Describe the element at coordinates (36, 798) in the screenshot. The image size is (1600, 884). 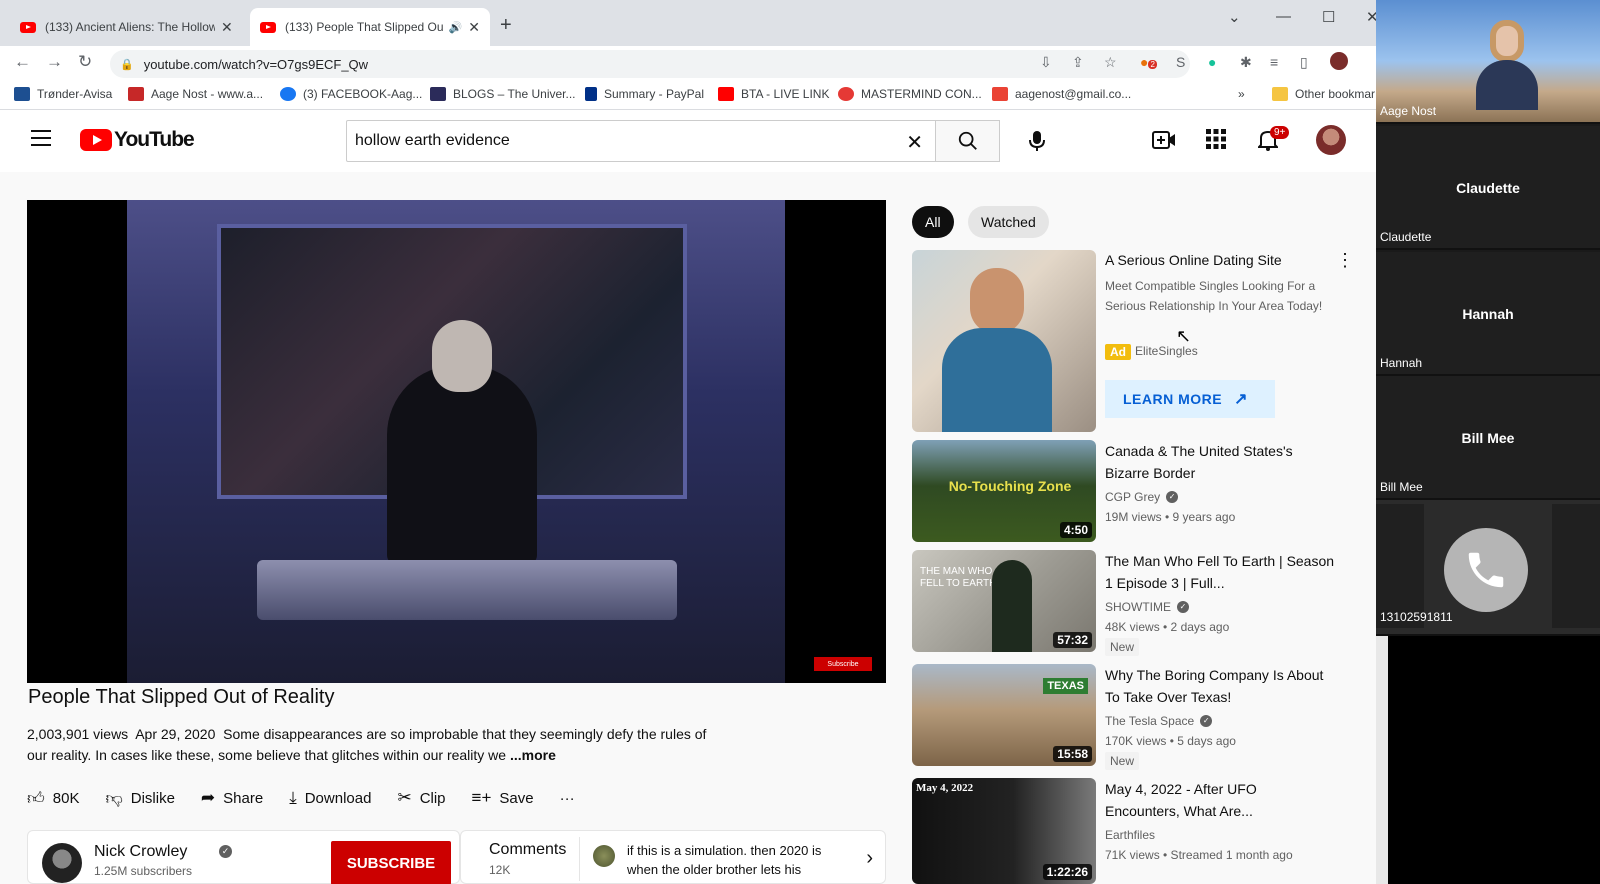
I see `thumbs-up-icon: 👍︎` at that location.